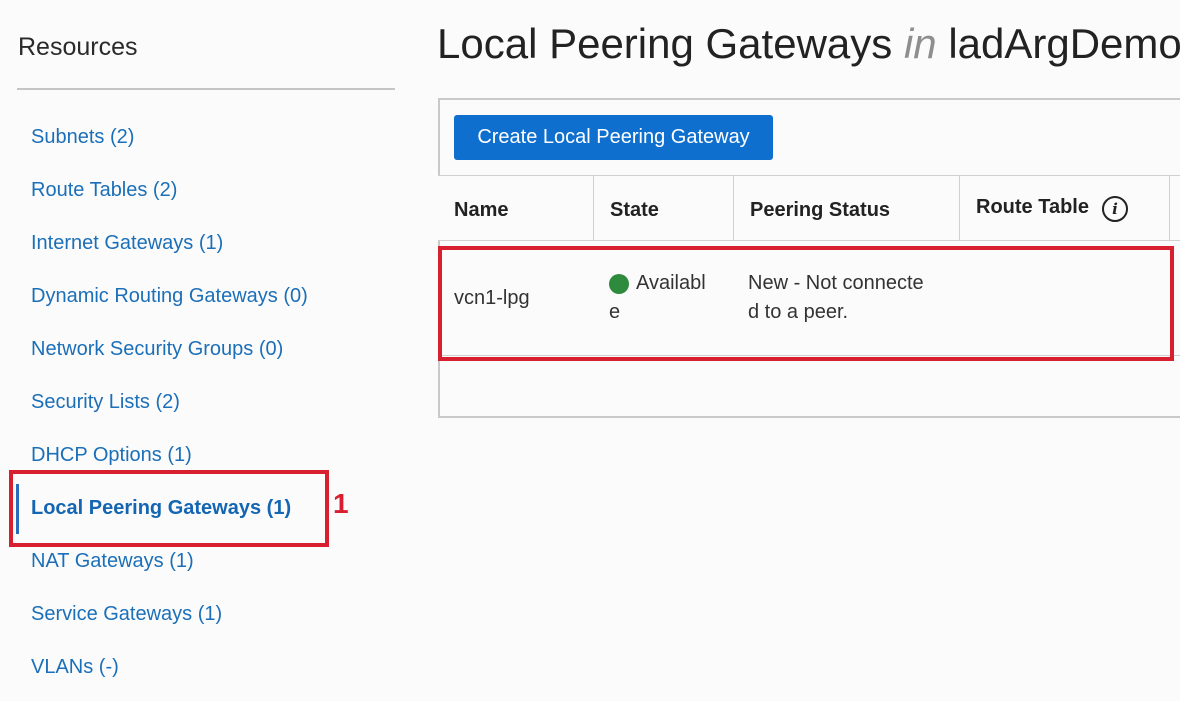 This screenshot has width=1180, height=701. What do you see at coordinates (664, 208) in the screenshot?
I see `column-header-state: State` at bounding box center [664, 208].